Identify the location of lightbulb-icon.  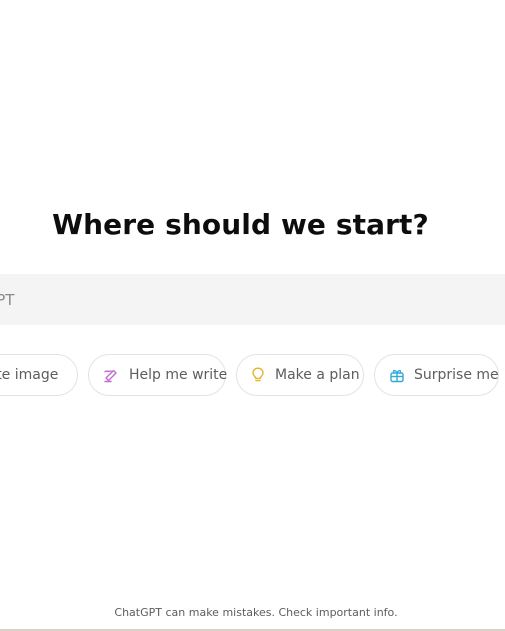
(258, 375).